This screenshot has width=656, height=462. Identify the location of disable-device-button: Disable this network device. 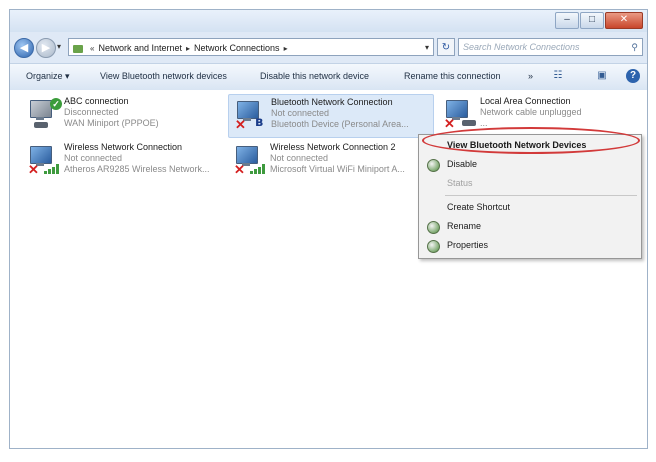
(314, 76).